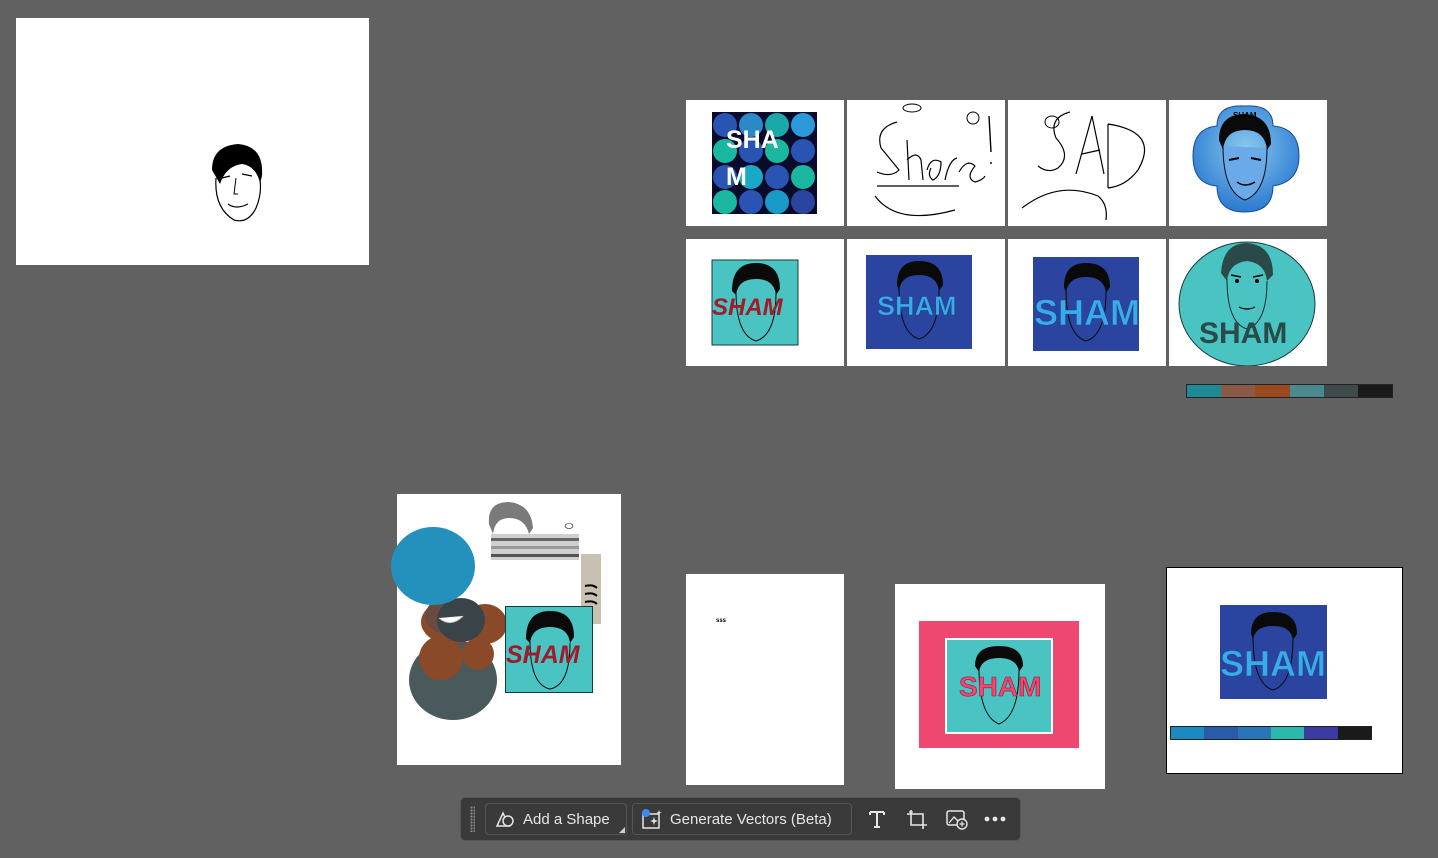  I want to click on crop-icon, so click(917, 819).